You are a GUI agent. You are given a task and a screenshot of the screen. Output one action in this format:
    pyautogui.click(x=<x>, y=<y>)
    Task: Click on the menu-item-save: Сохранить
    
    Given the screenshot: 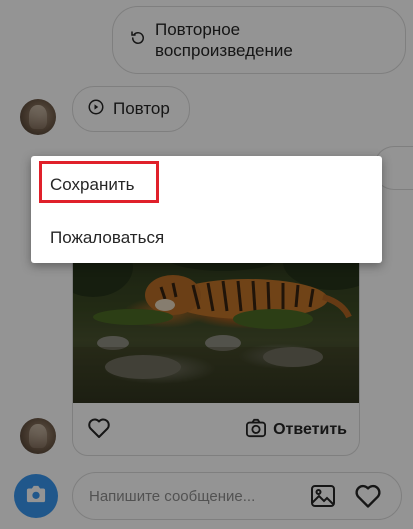 What is the action you would take?
    pyautogui.click(x=206, y=184)
    